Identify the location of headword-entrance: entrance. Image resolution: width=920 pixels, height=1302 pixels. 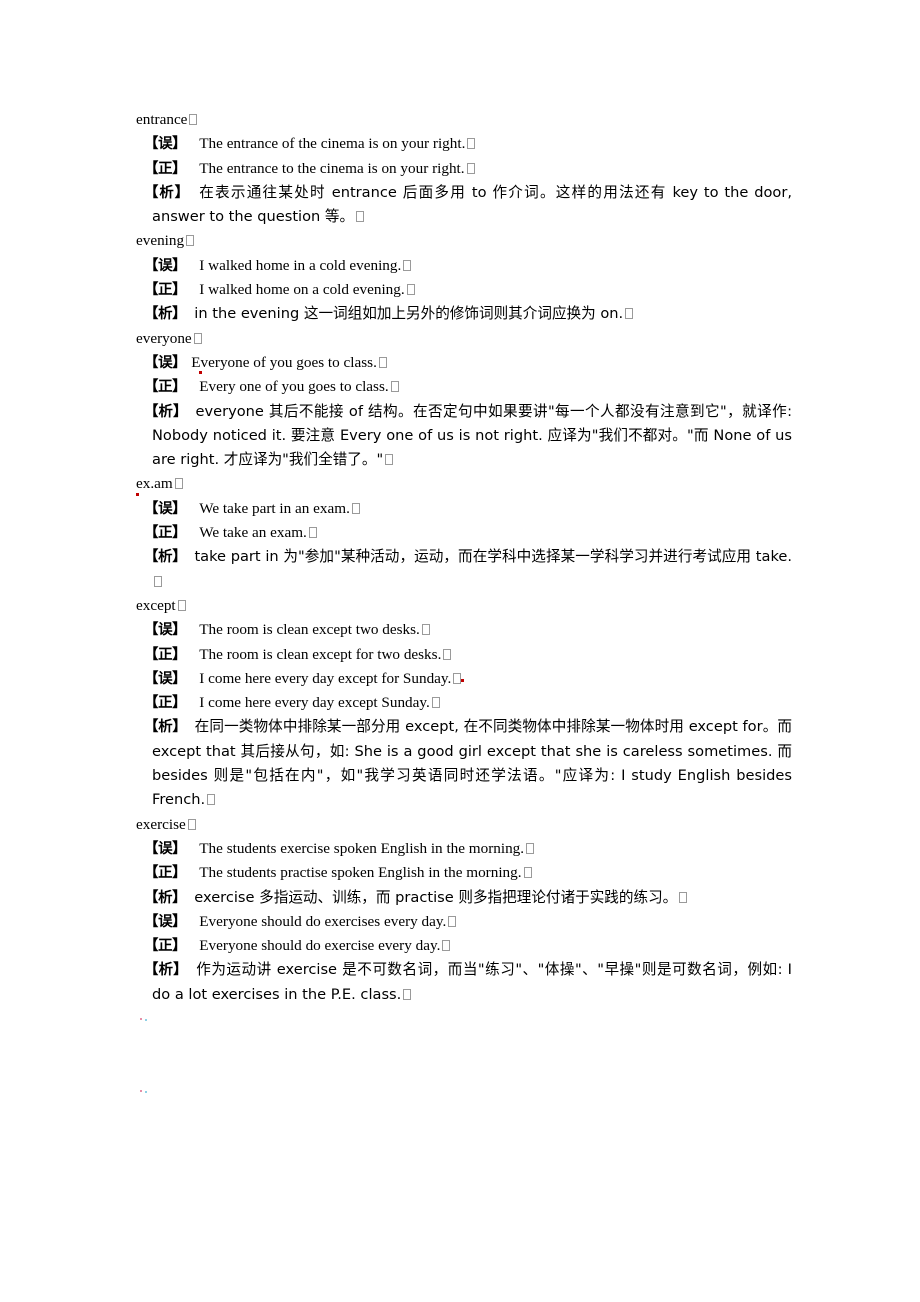
(464, 120).